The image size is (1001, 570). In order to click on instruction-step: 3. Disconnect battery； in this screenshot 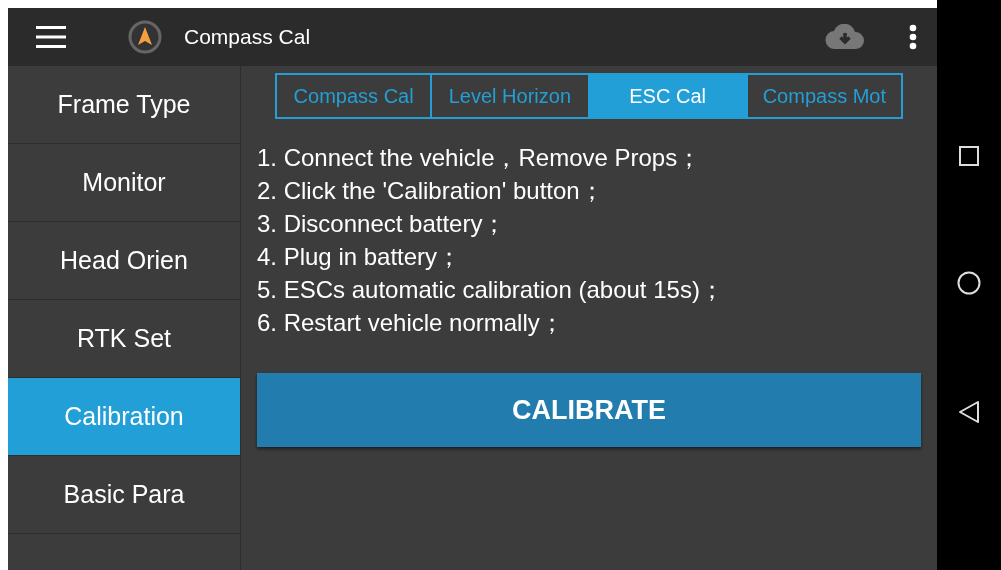, I will do `click(589, 223)`.